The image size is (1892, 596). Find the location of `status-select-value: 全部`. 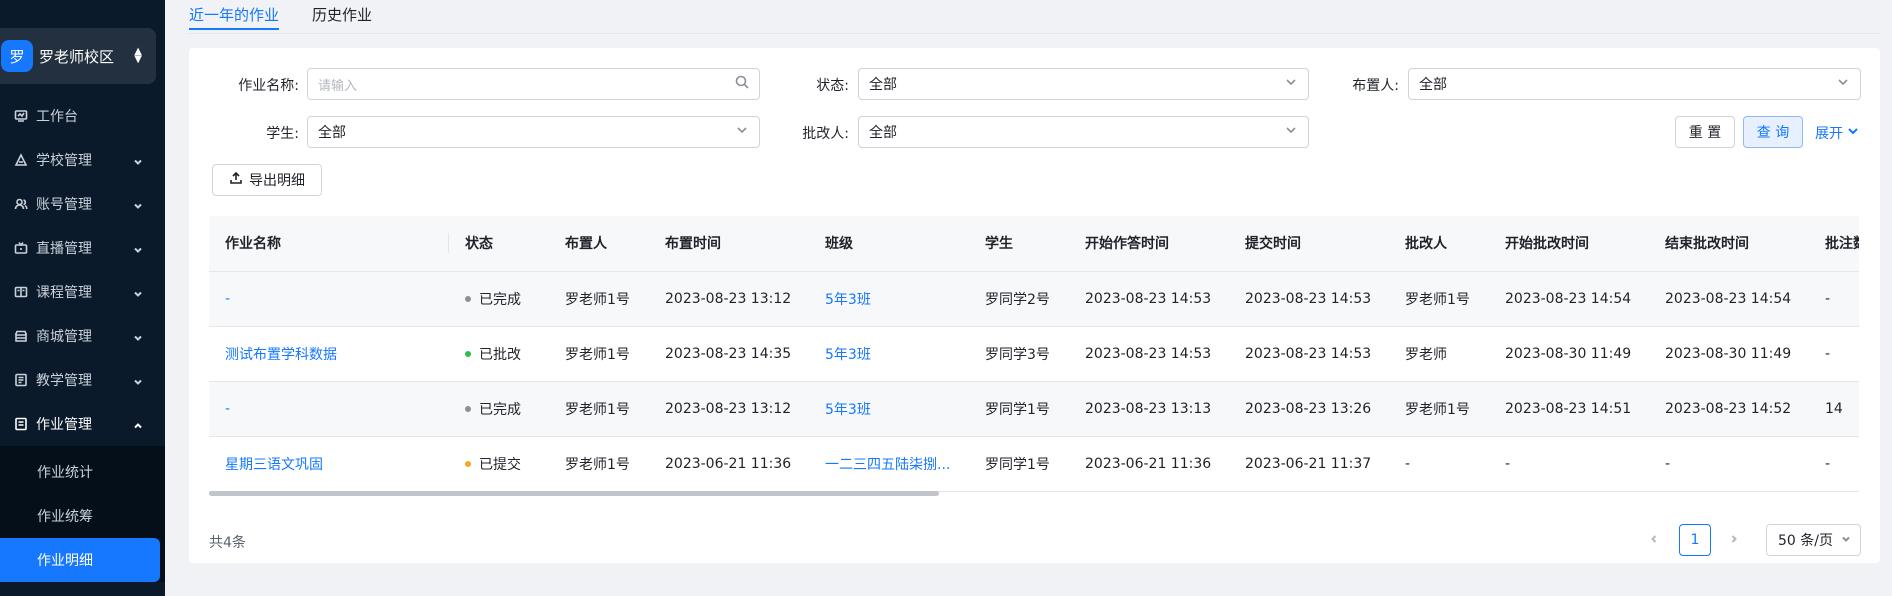

status-select-value: 全部 is located at coordinates (883, 85).